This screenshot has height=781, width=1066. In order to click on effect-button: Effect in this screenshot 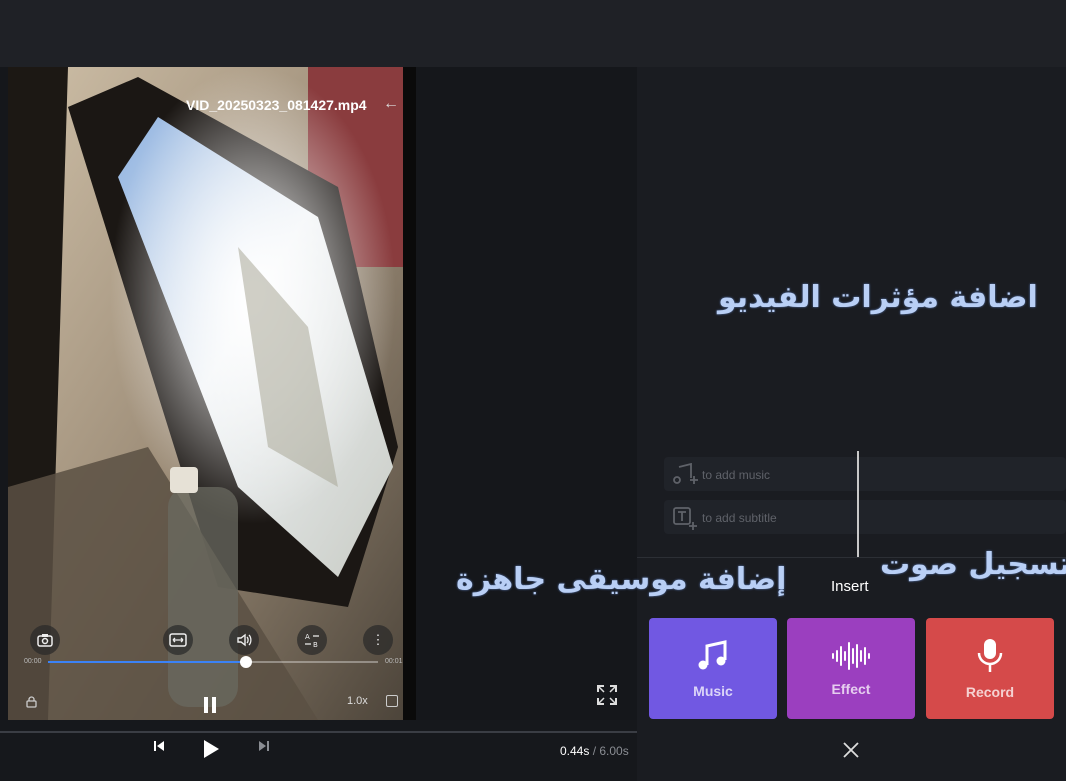, I will do `click(851, 668)`.